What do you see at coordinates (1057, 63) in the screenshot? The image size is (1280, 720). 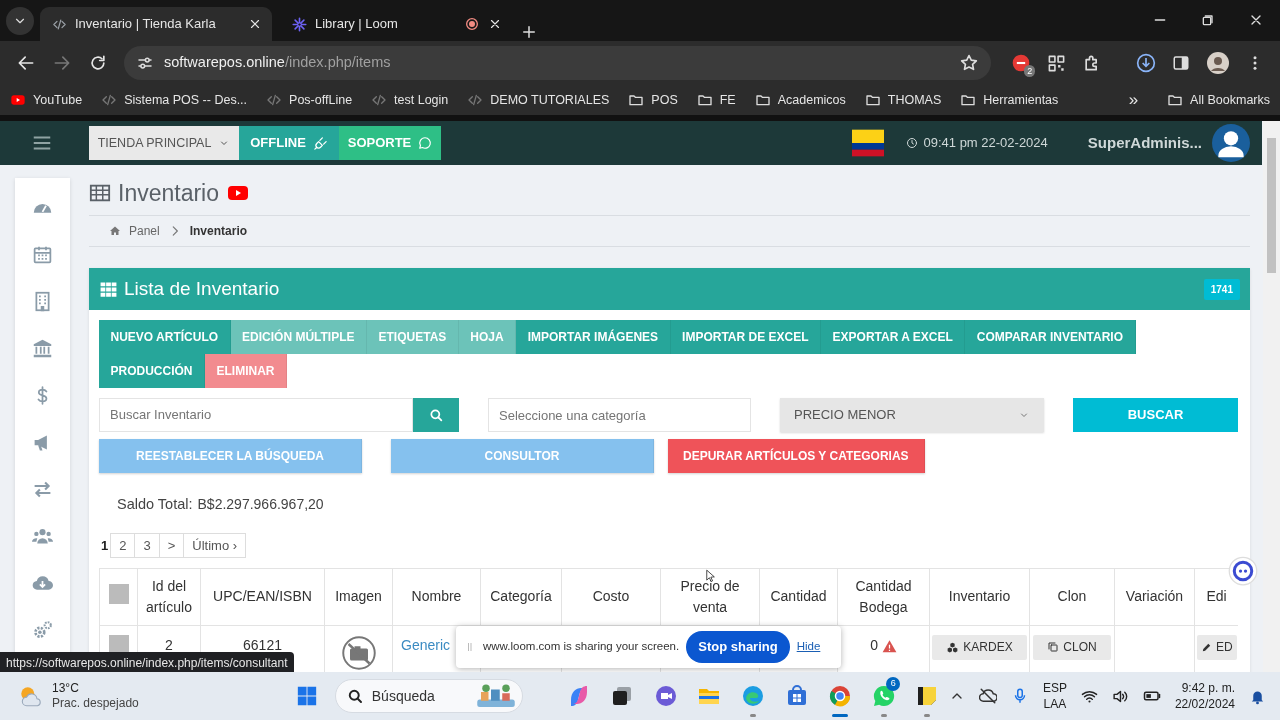 I see `qr-code-icon` at bounding box center [1057, 63].